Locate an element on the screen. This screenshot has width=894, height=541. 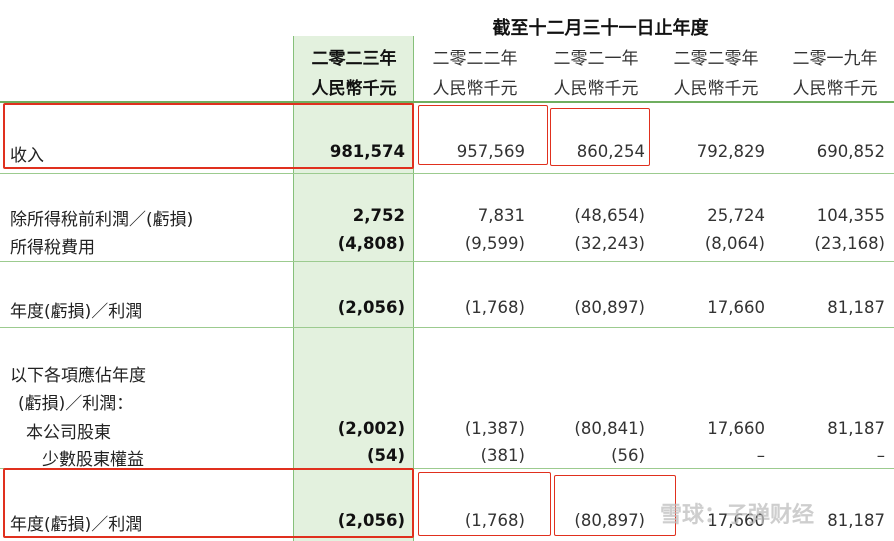
highlight-box-total-2022 is located at coordinates (484, 504).